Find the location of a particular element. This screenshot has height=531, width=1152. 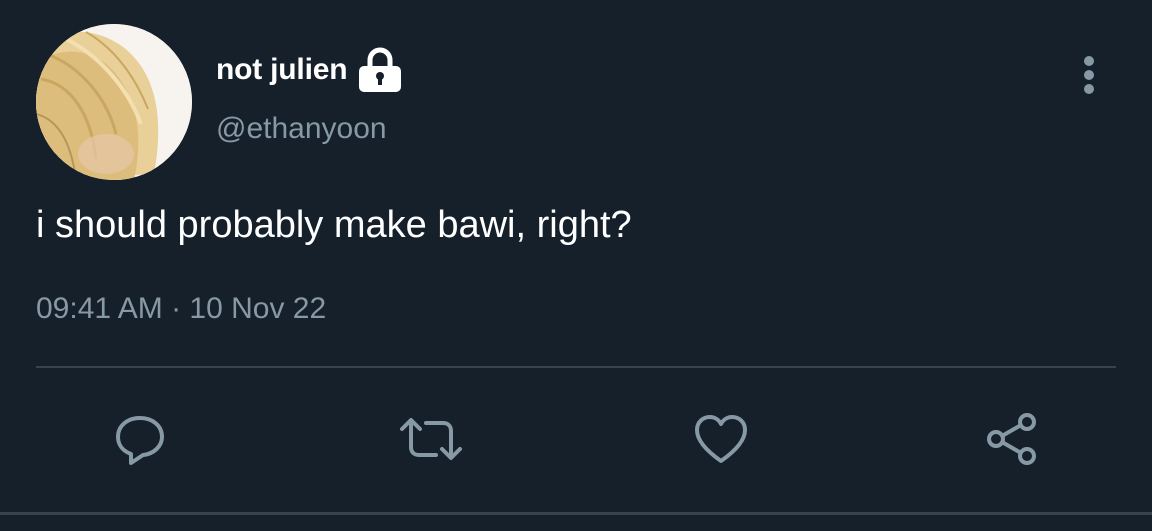

reply-button is located at coordinates (140, 439).